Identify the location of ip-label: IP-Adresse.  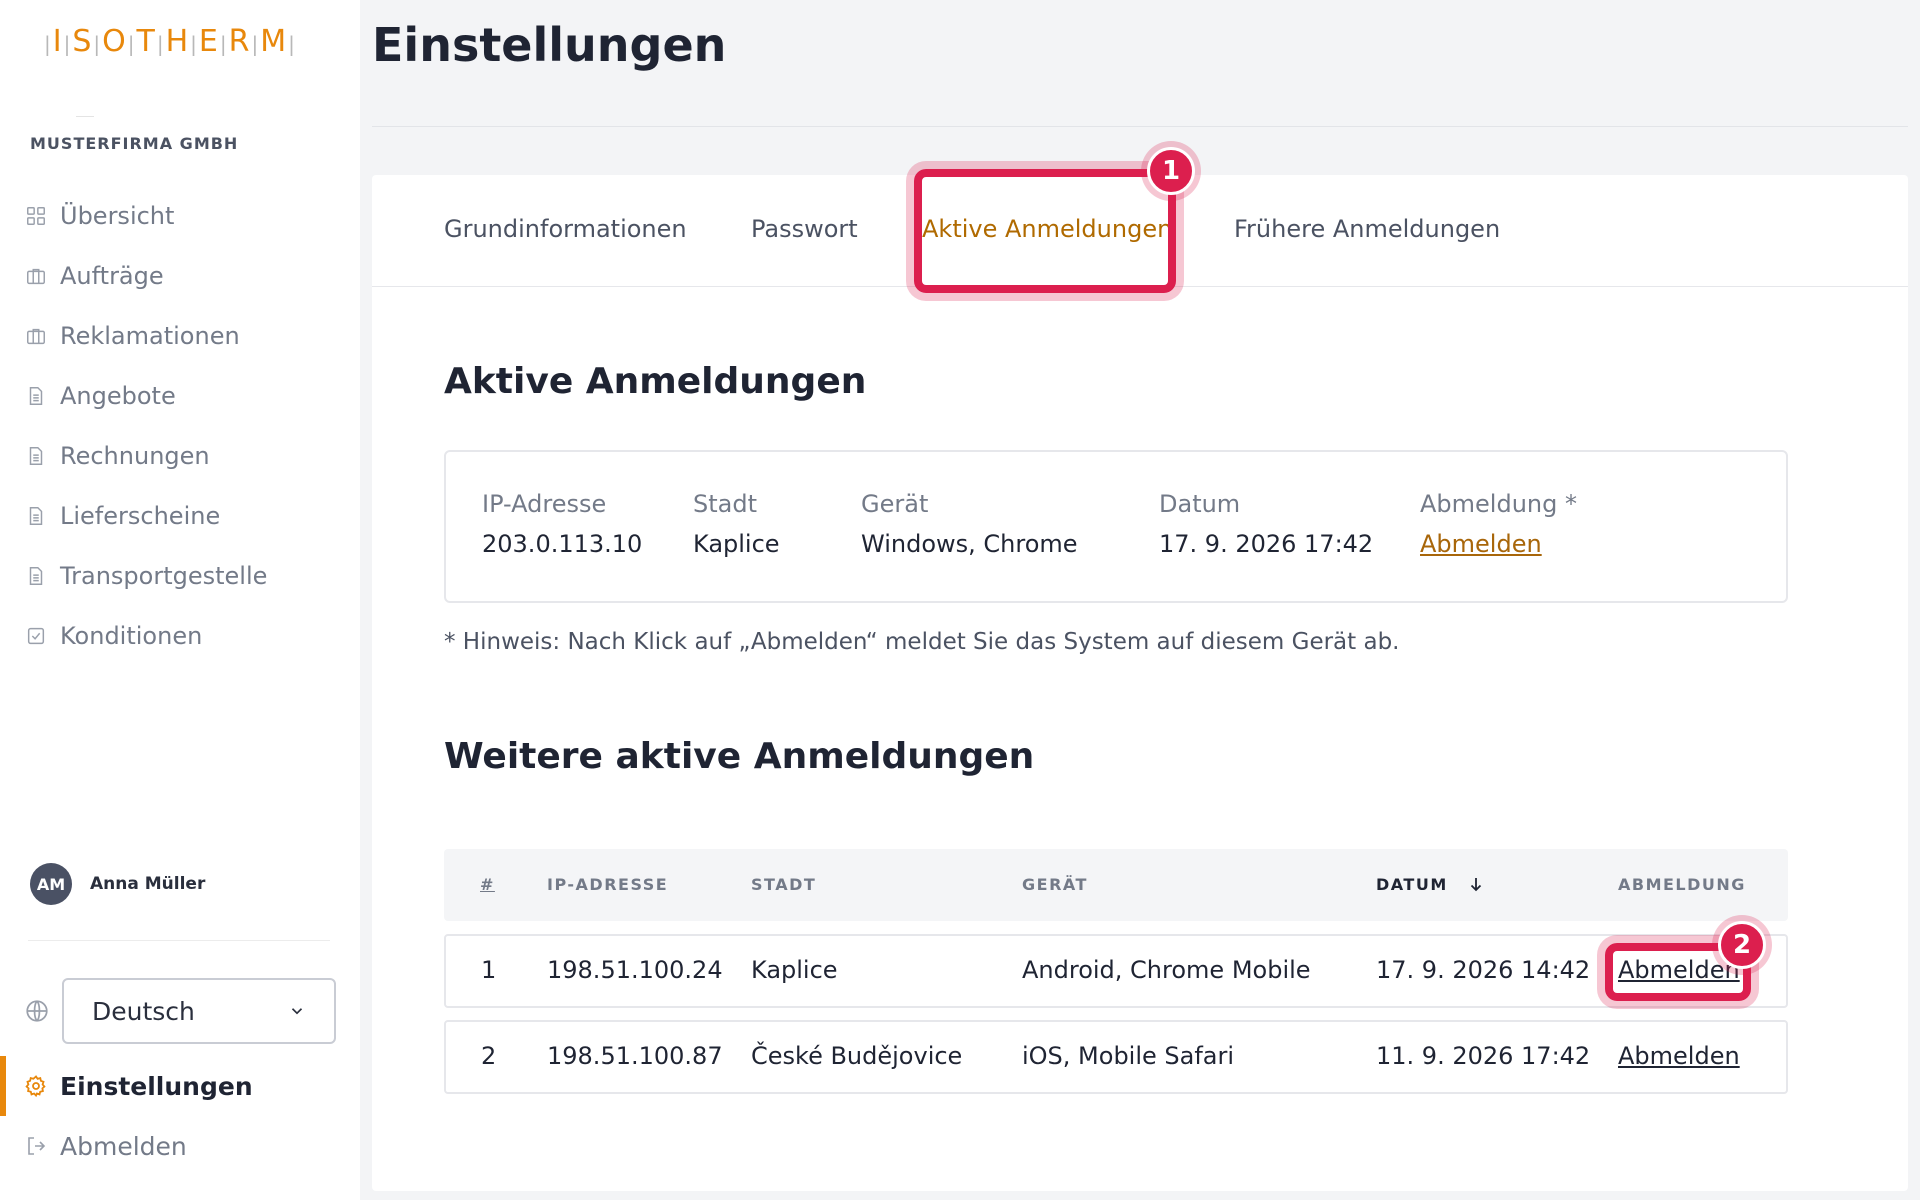
(544, 504).